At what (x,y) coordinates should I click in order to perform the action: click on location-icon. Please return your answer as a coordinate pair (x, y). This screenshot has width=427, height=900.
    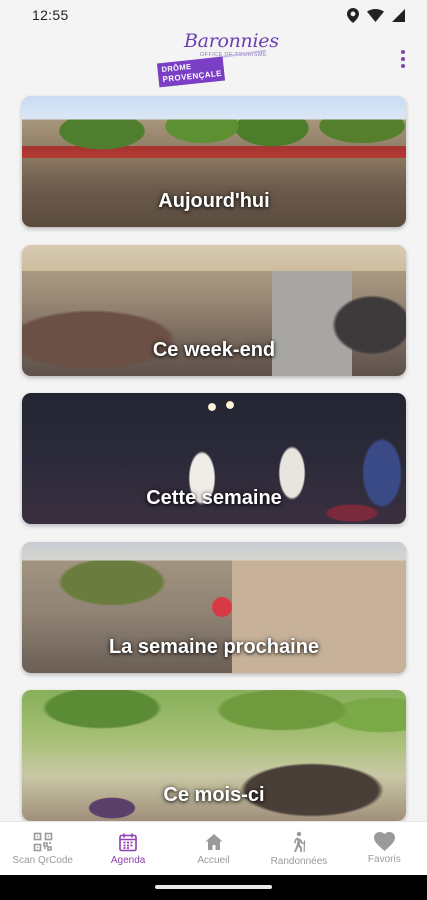
    Looking at the image, I should click on (353, 15).